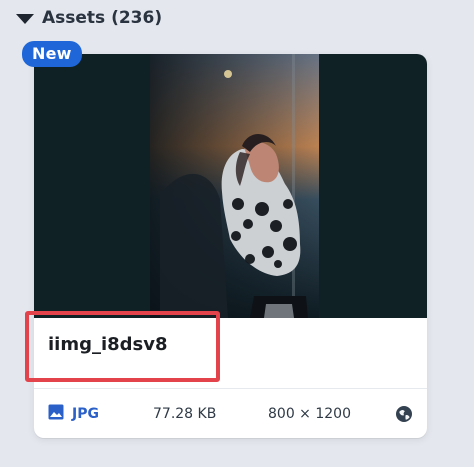 The width and height of the screenshot is (474, 467). Describe the element at coordinates (404, 414) in the screenshot. I see `globe-icon` at that location.